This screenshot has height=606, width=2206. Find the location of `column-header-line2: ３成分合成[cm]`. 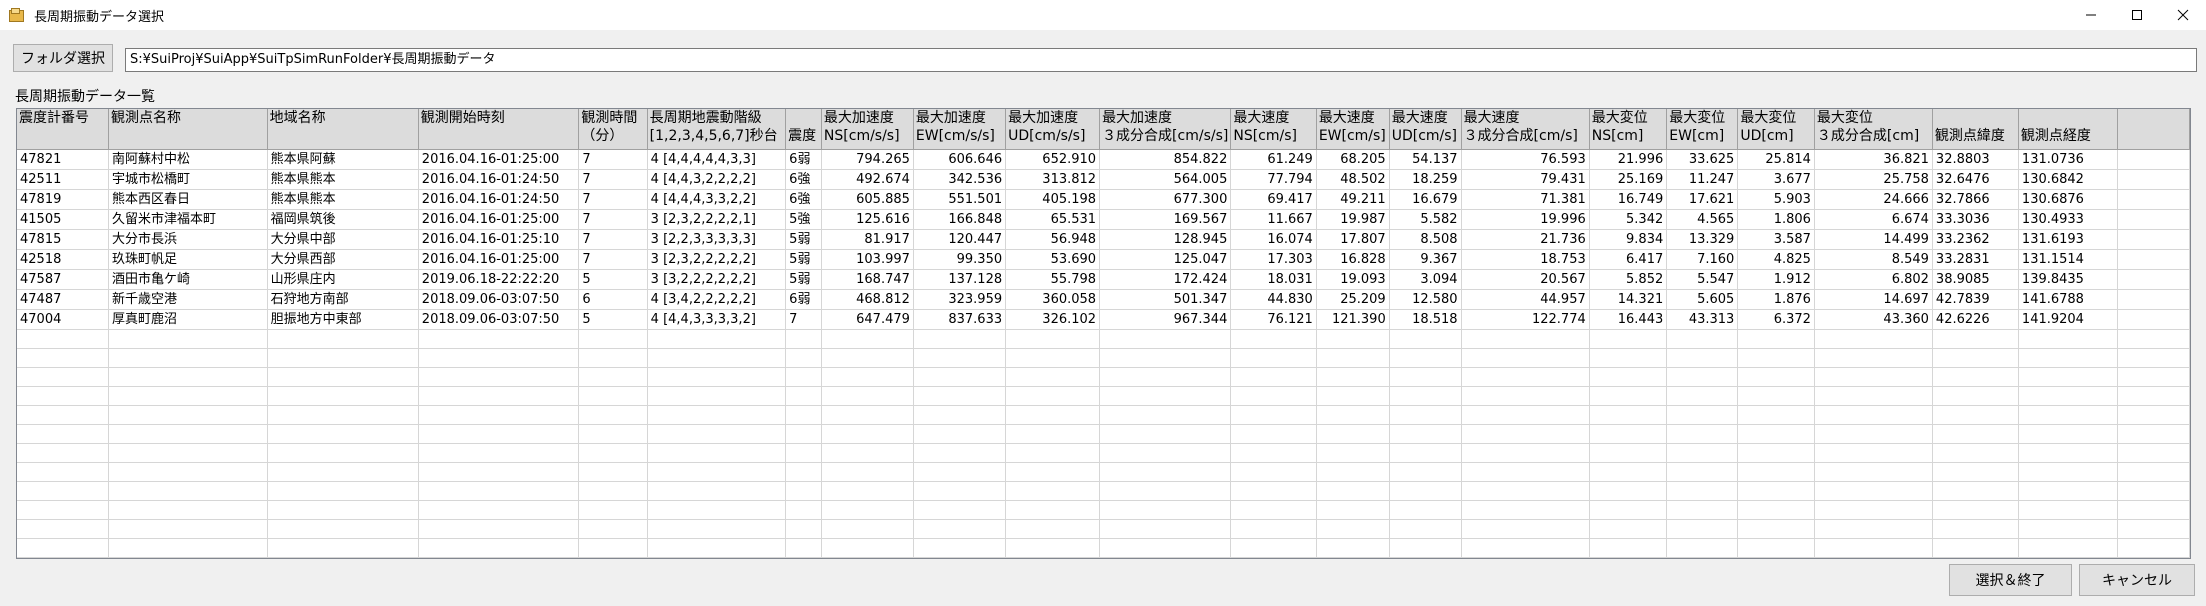

column-header-line2: ３成分合成[cm] is located at coordinates (1868, 136).